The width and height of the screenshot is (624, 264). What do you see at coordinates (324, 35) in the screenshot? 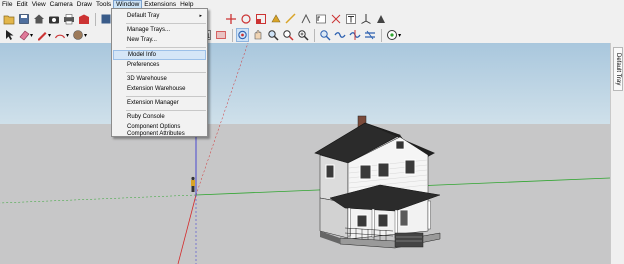
I see `iso-view-icon` at bounding box center [324, 35].